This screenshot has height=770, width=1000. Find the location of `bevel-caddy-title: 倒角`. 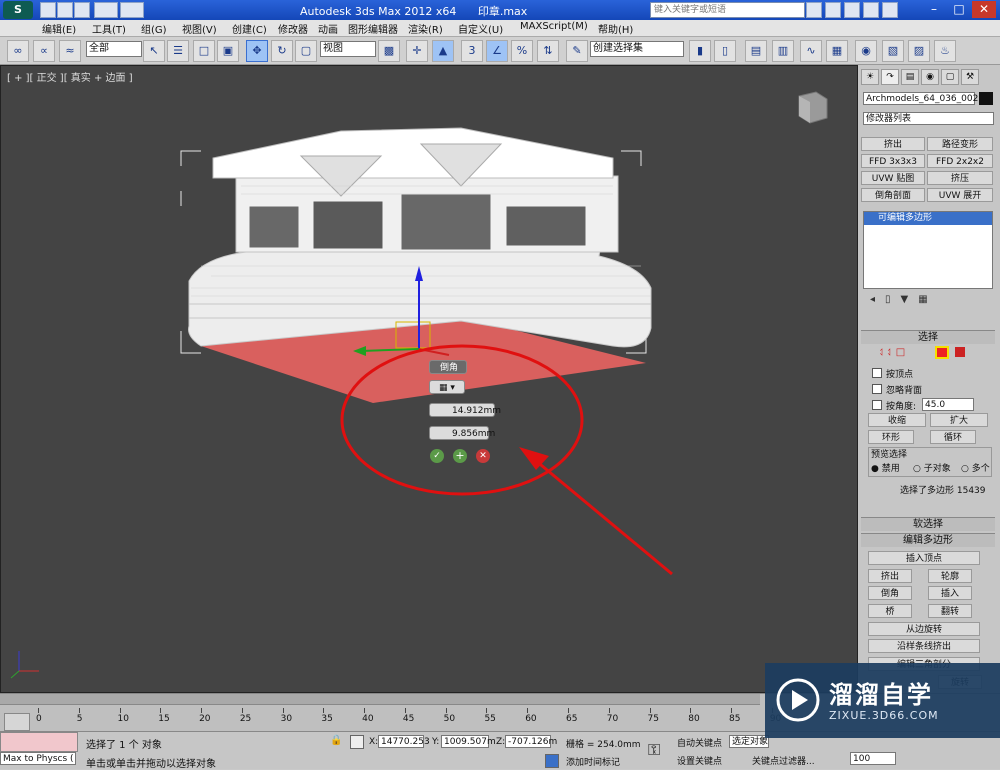

bevel-caddy-title: 倒角 is located at coordinates (448, 367).